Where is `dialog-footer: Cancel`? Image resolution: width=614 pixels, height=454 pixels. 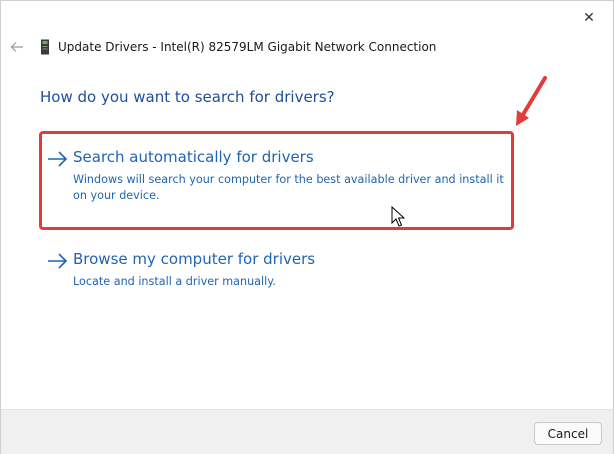
dialog-footer: Cancel is located at coordinates (307, 431).